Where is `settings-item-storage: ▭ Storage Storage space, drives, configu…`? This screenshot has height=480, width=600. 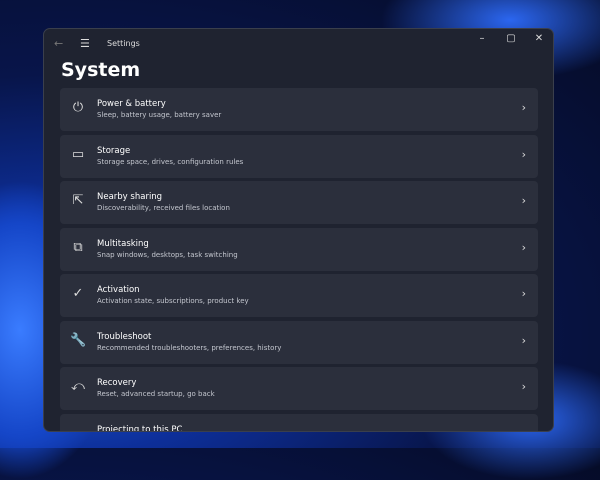 settings-item-storage: ▭ Storage Storage space, drives, configu… is located at coordinates (299, 156).